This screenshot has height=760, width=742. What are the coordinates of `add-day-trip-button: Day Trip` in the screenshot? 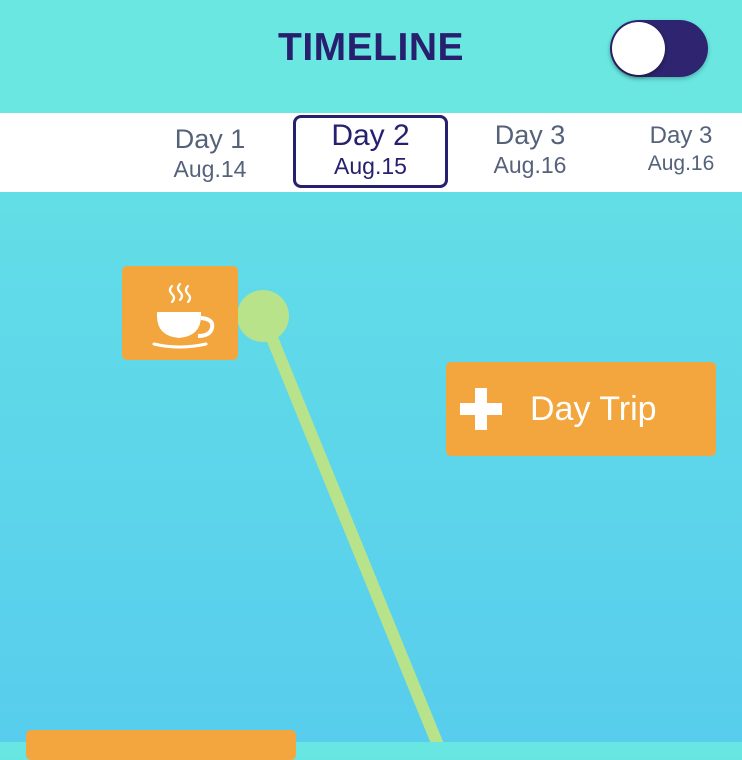 It's located at (581, 409).